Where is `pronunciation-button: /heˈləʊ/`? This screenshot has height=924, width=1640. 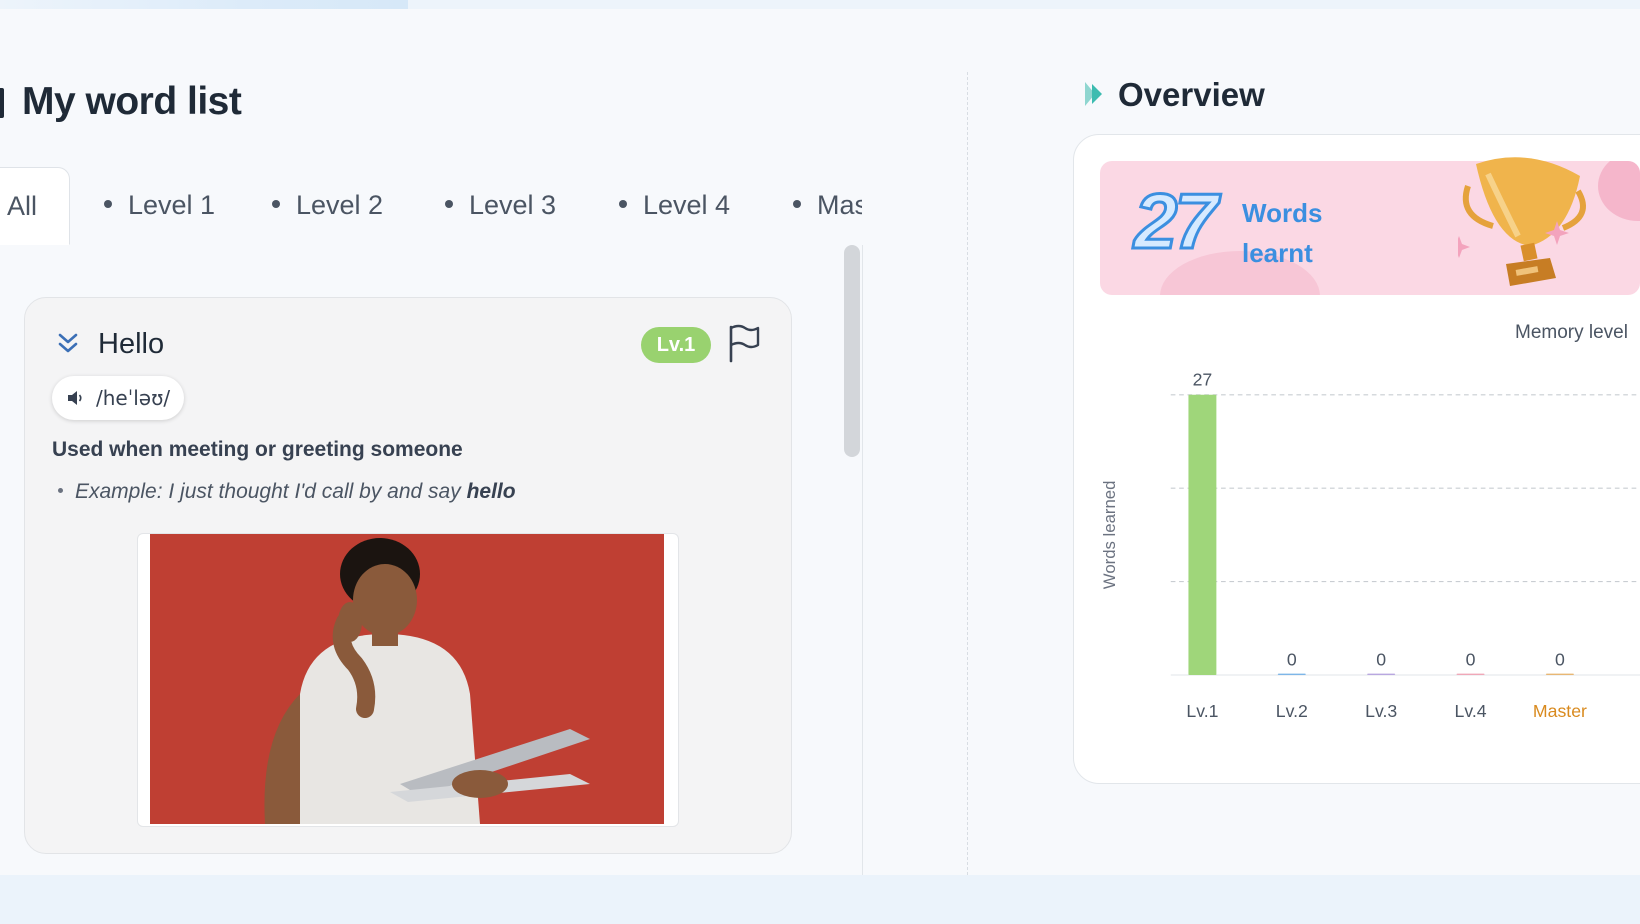 pronunciation-button: /heˈləʊ/ is located at coordinates (118, 398).